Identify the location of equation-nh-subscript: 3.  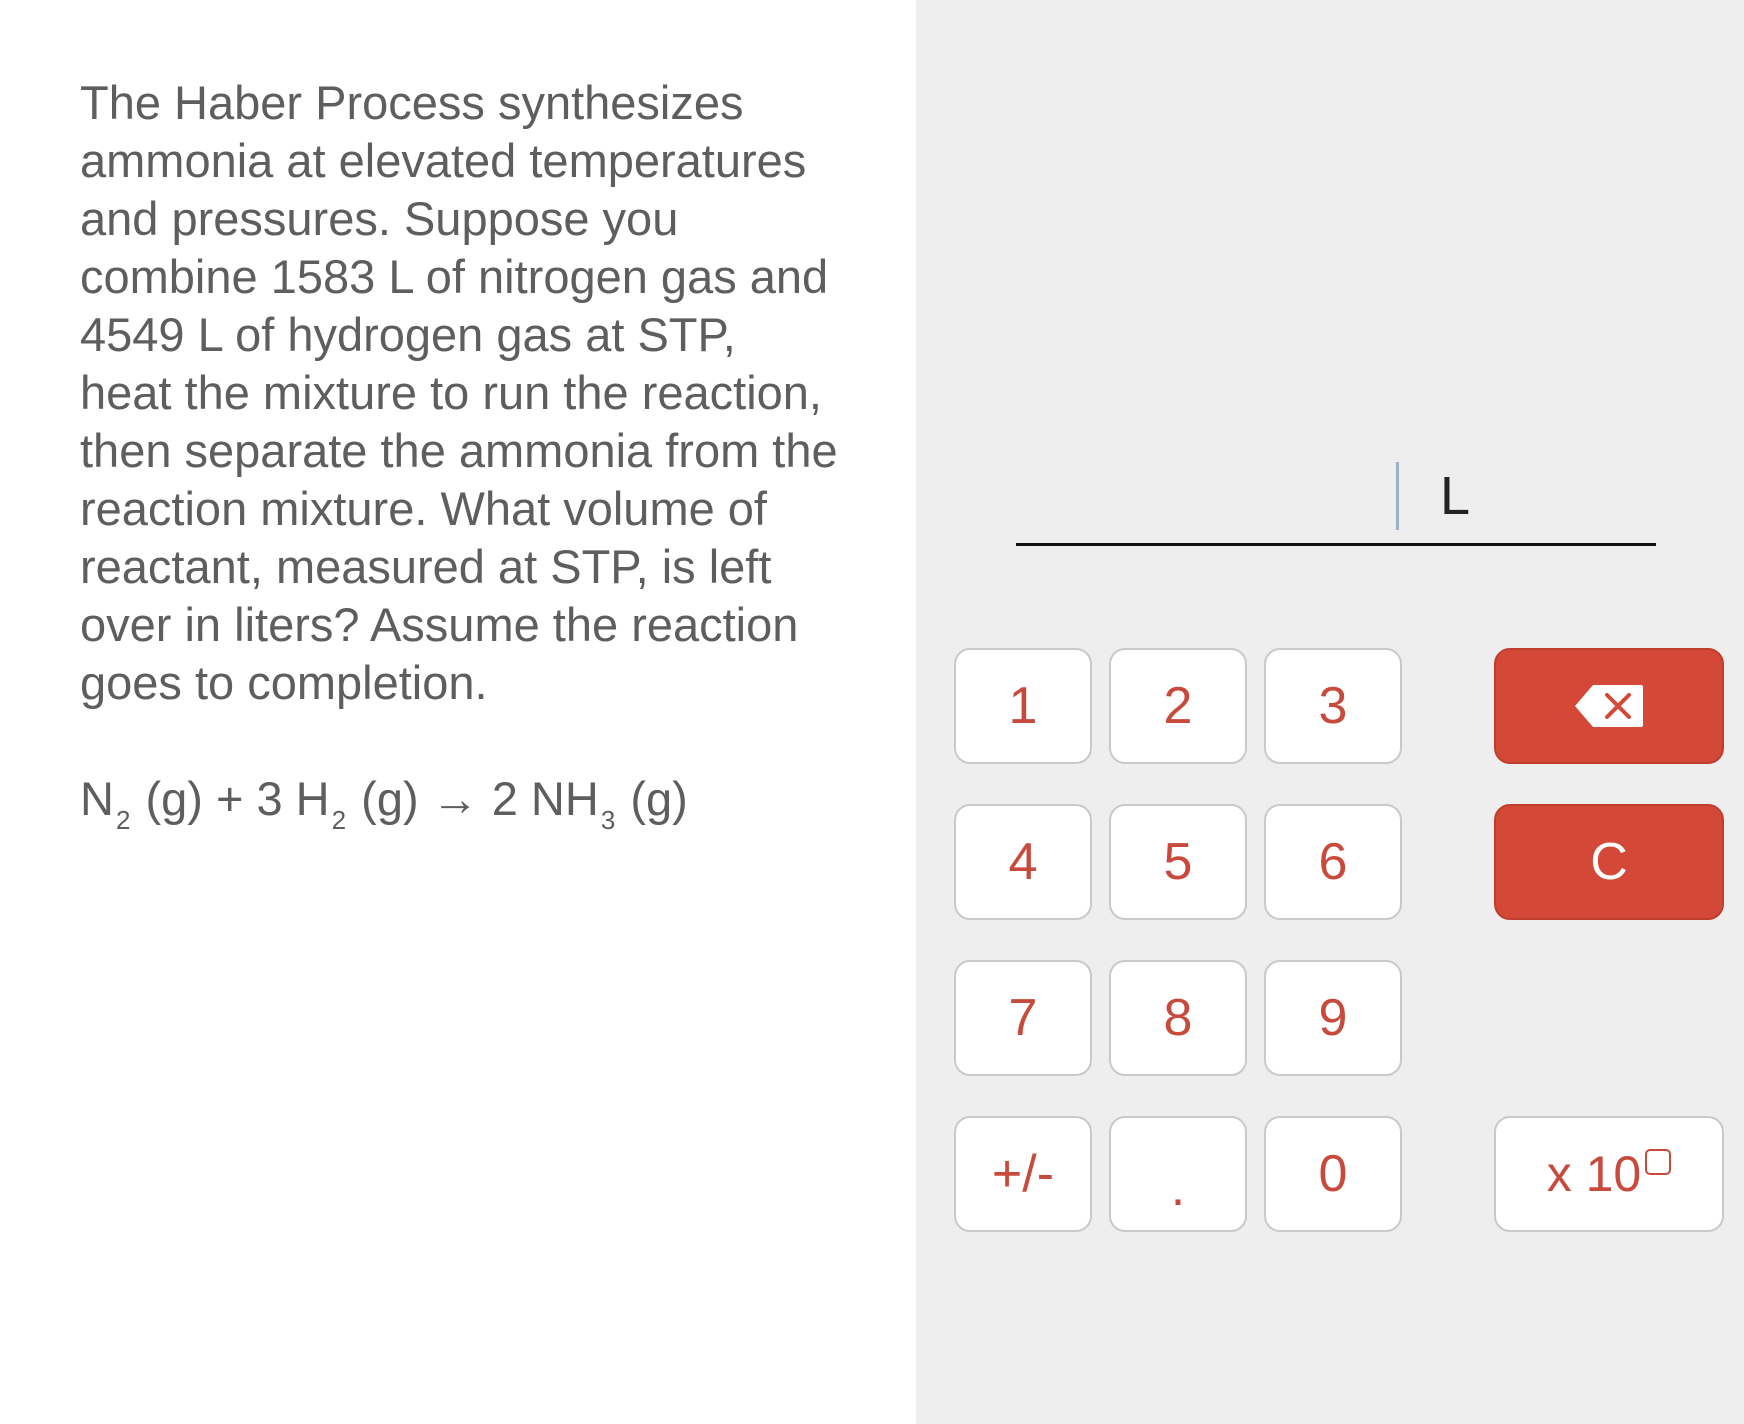
(608, 820).